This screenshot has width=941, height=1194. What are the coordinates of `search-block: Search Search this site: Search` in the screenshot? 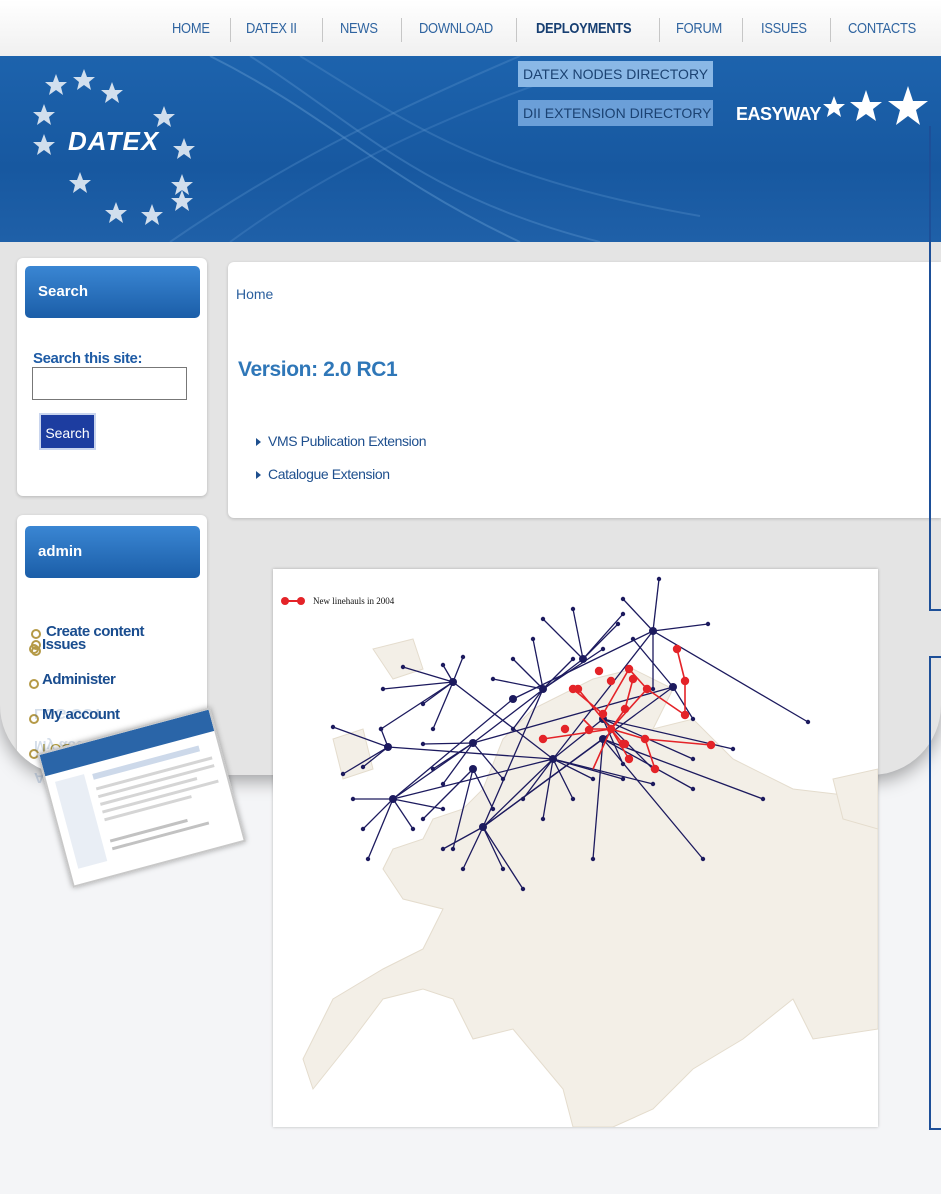 It's located at (112, 377).